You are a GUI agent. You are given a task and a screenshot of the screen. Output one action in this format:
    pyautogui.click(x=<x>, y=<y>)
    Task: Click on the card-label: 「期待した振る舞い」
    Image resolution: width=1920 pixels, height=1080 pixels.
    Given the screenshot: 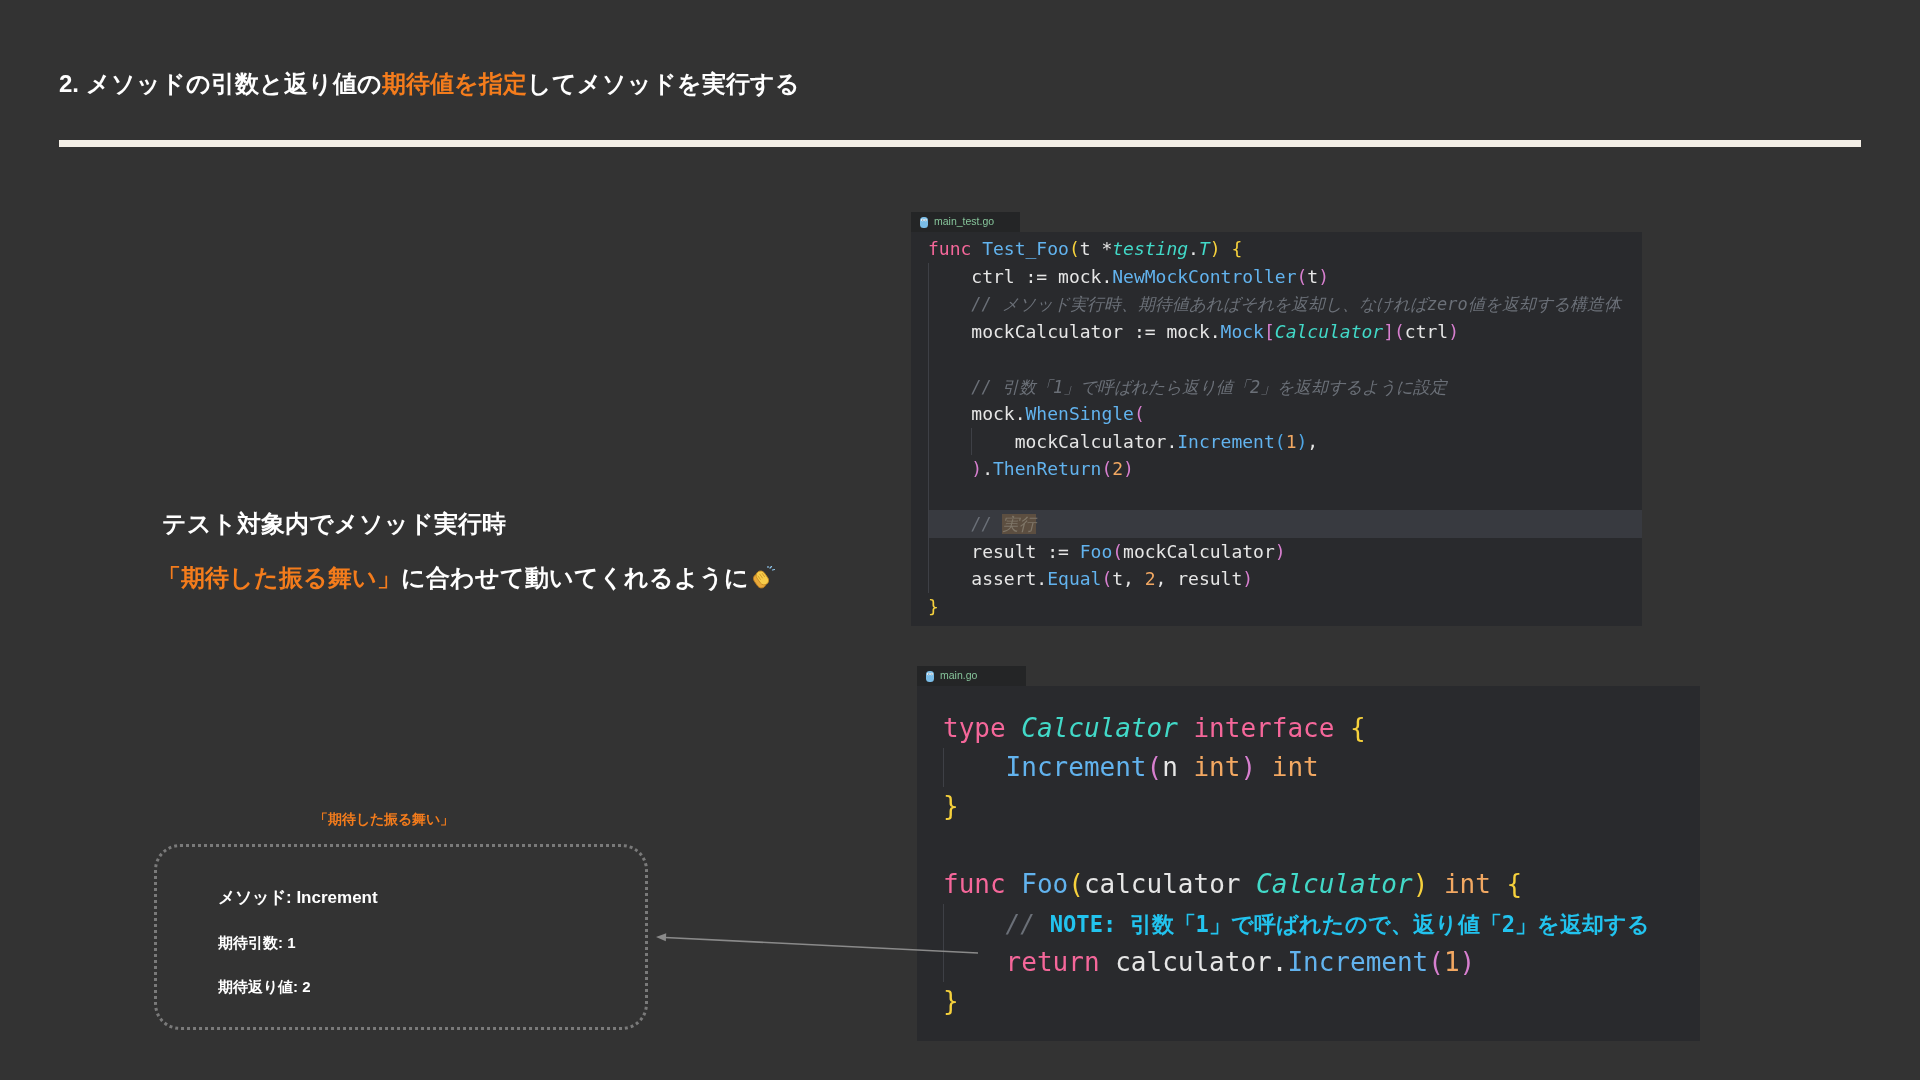 What is the action you would take?
    pyautogui.click(x=384, y=819)
    